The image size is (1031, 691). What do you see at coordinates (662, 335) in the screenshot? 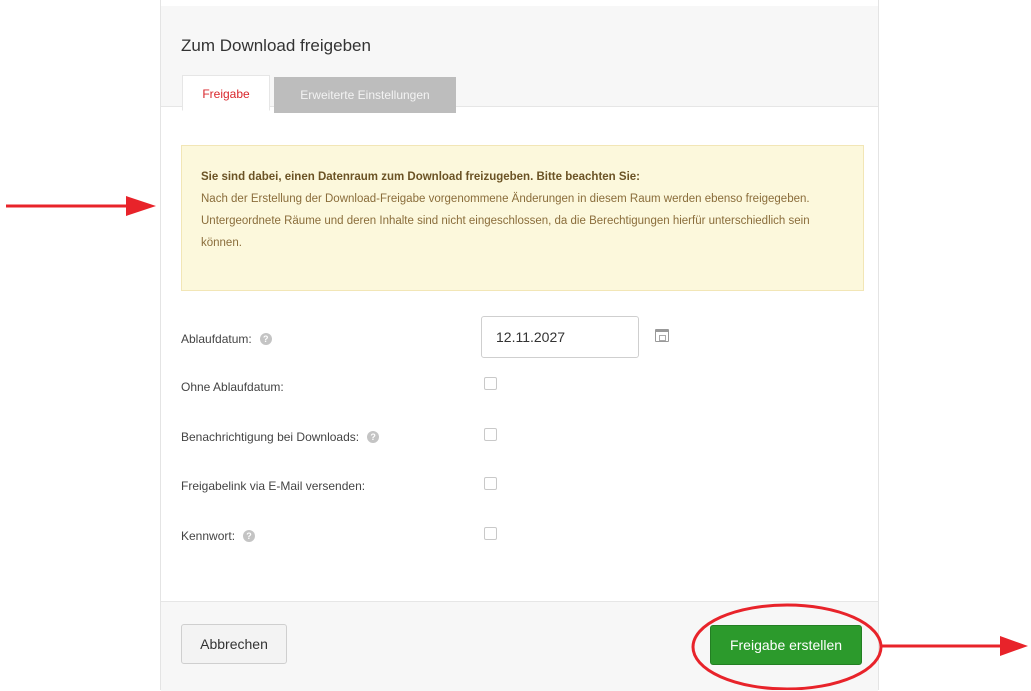
I see `calendar-icon` at bounding box center [662, 335].